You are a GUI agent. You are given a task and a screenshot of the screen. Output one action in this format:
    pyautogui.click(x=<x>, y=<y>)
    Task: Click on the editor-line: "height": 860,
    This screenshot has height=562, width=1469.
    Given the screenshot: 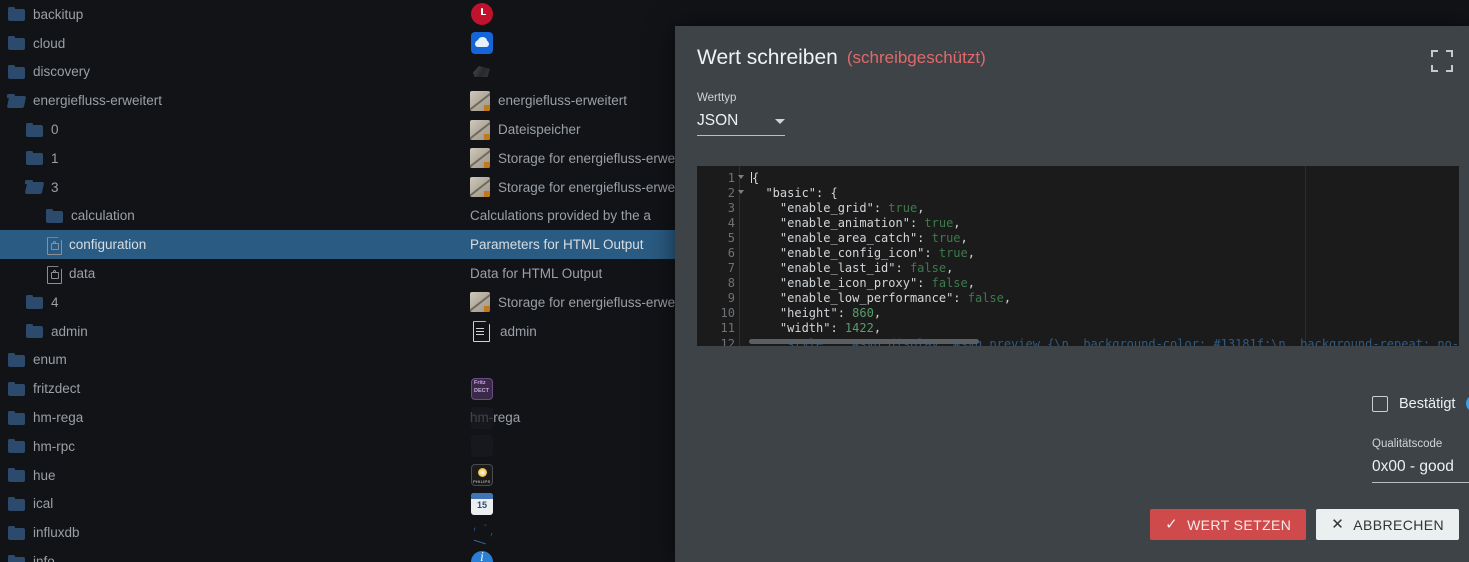 What is the action you would take?
    pyautogui.click(x=816, y=313)
    